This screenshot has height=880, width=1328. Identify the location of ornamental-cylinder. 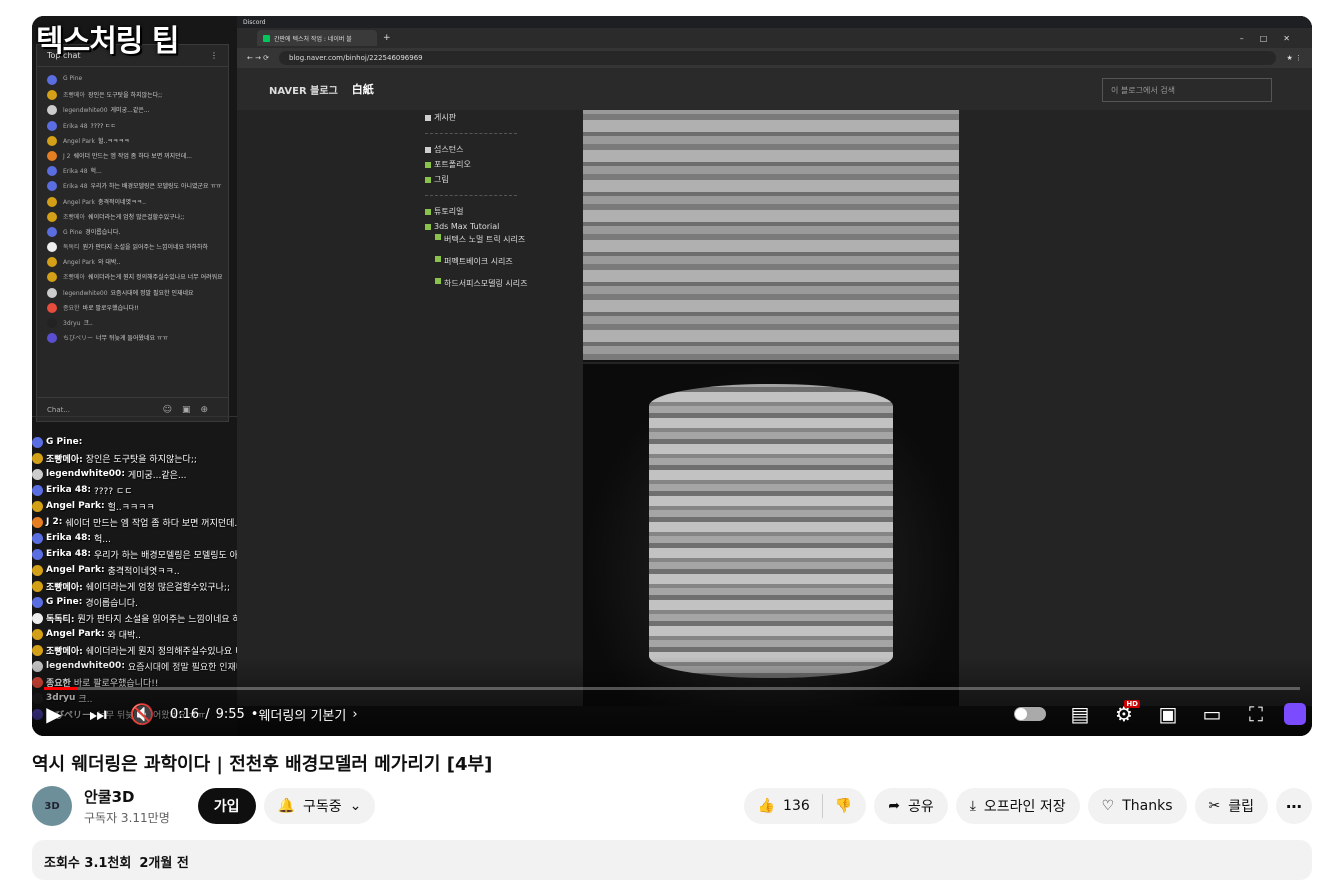
(771, 531).